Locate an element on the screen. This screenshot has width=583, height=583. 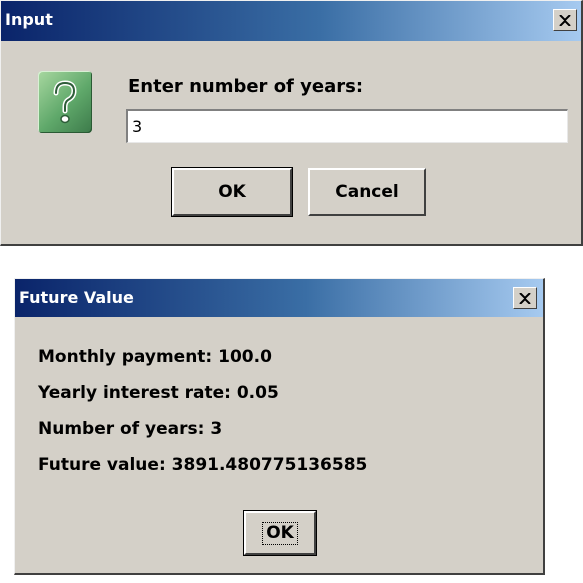
future-value-dialog-titlebar: Future Value is located at coordinates (279, 298).